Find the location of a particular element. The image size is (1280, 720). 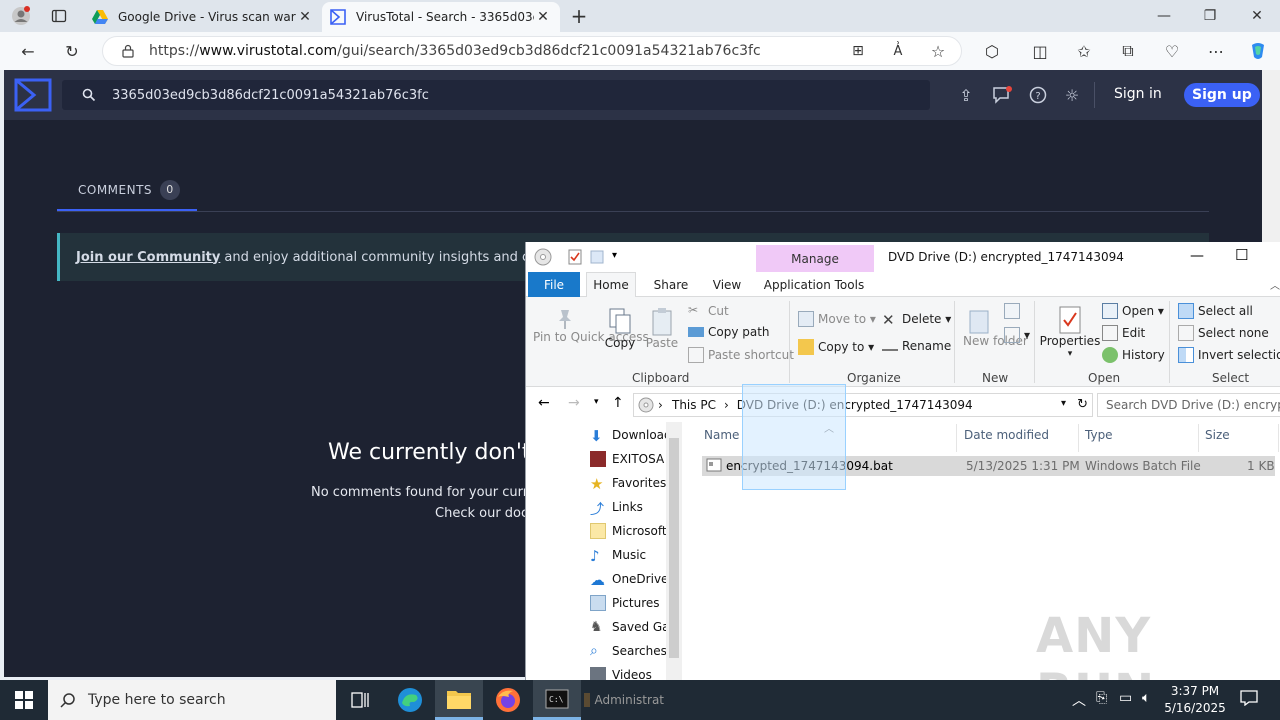

copy-button: Copy is located at coordinates (620, 328).